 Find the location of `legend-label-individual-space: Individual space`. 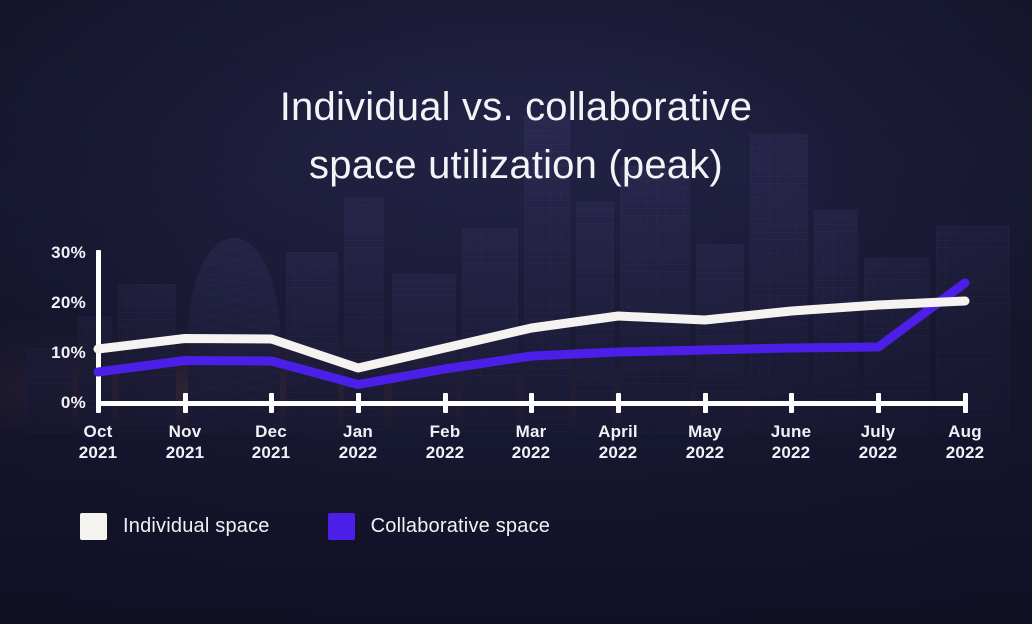

legend-label-individual-space: Individual space is located at coordinates (196, 526).